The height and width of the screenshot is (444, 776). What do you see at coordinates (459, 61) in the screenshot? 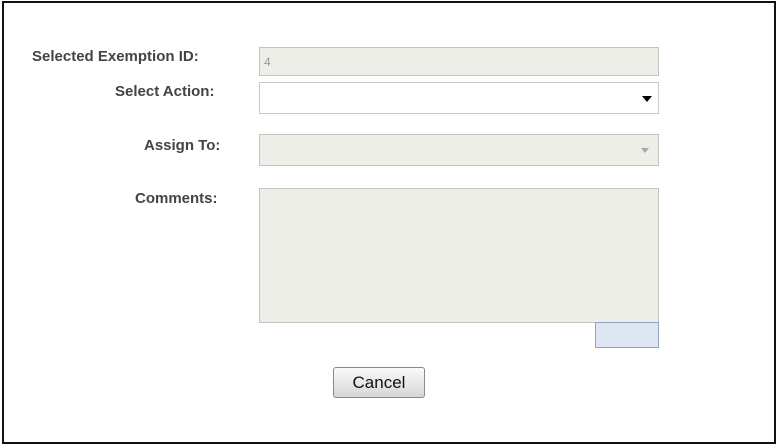
I see `exemption-id-field: 4` at bounding box center [459, 61].